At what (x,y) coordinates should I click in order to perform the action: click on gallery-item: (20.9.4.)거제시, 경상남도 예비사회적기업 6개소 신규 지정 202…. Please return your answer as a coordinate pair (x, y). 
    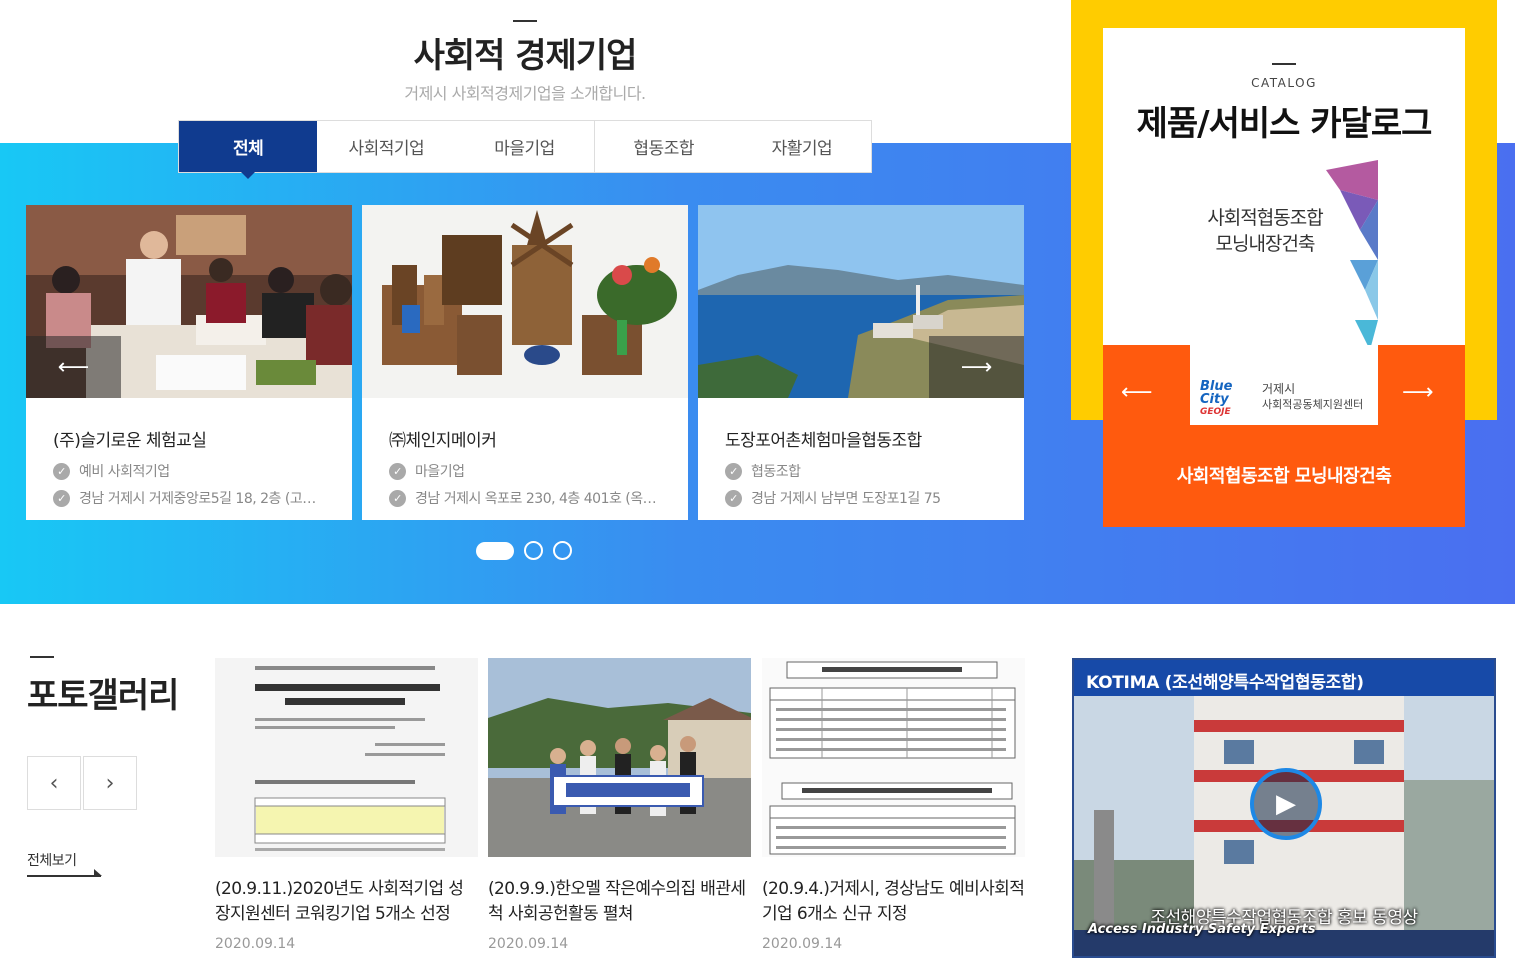
    Looking at the image, I should click on (893, 805).